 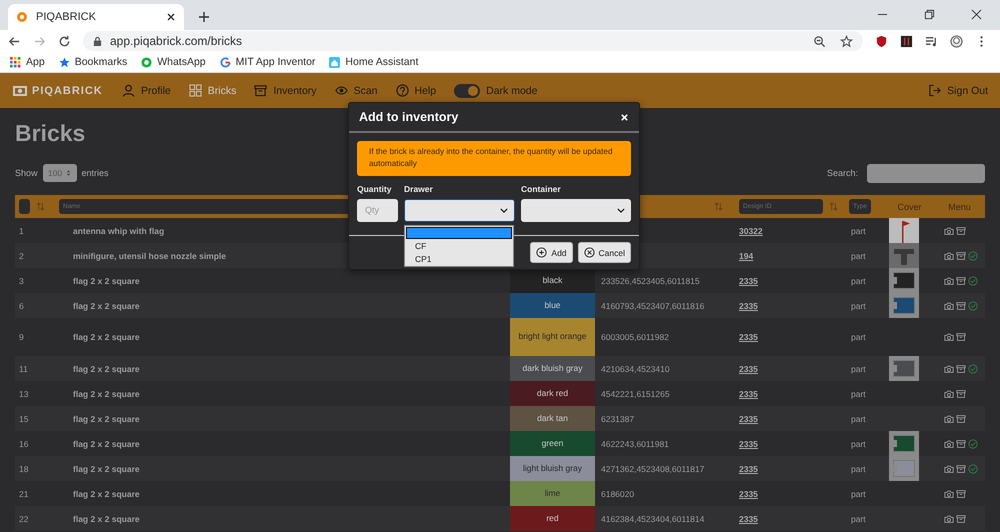 What do you see at coordinates (377, 210) in the screenshot?
I see `quantity-field: Qty` at bounding box center [377, 210].